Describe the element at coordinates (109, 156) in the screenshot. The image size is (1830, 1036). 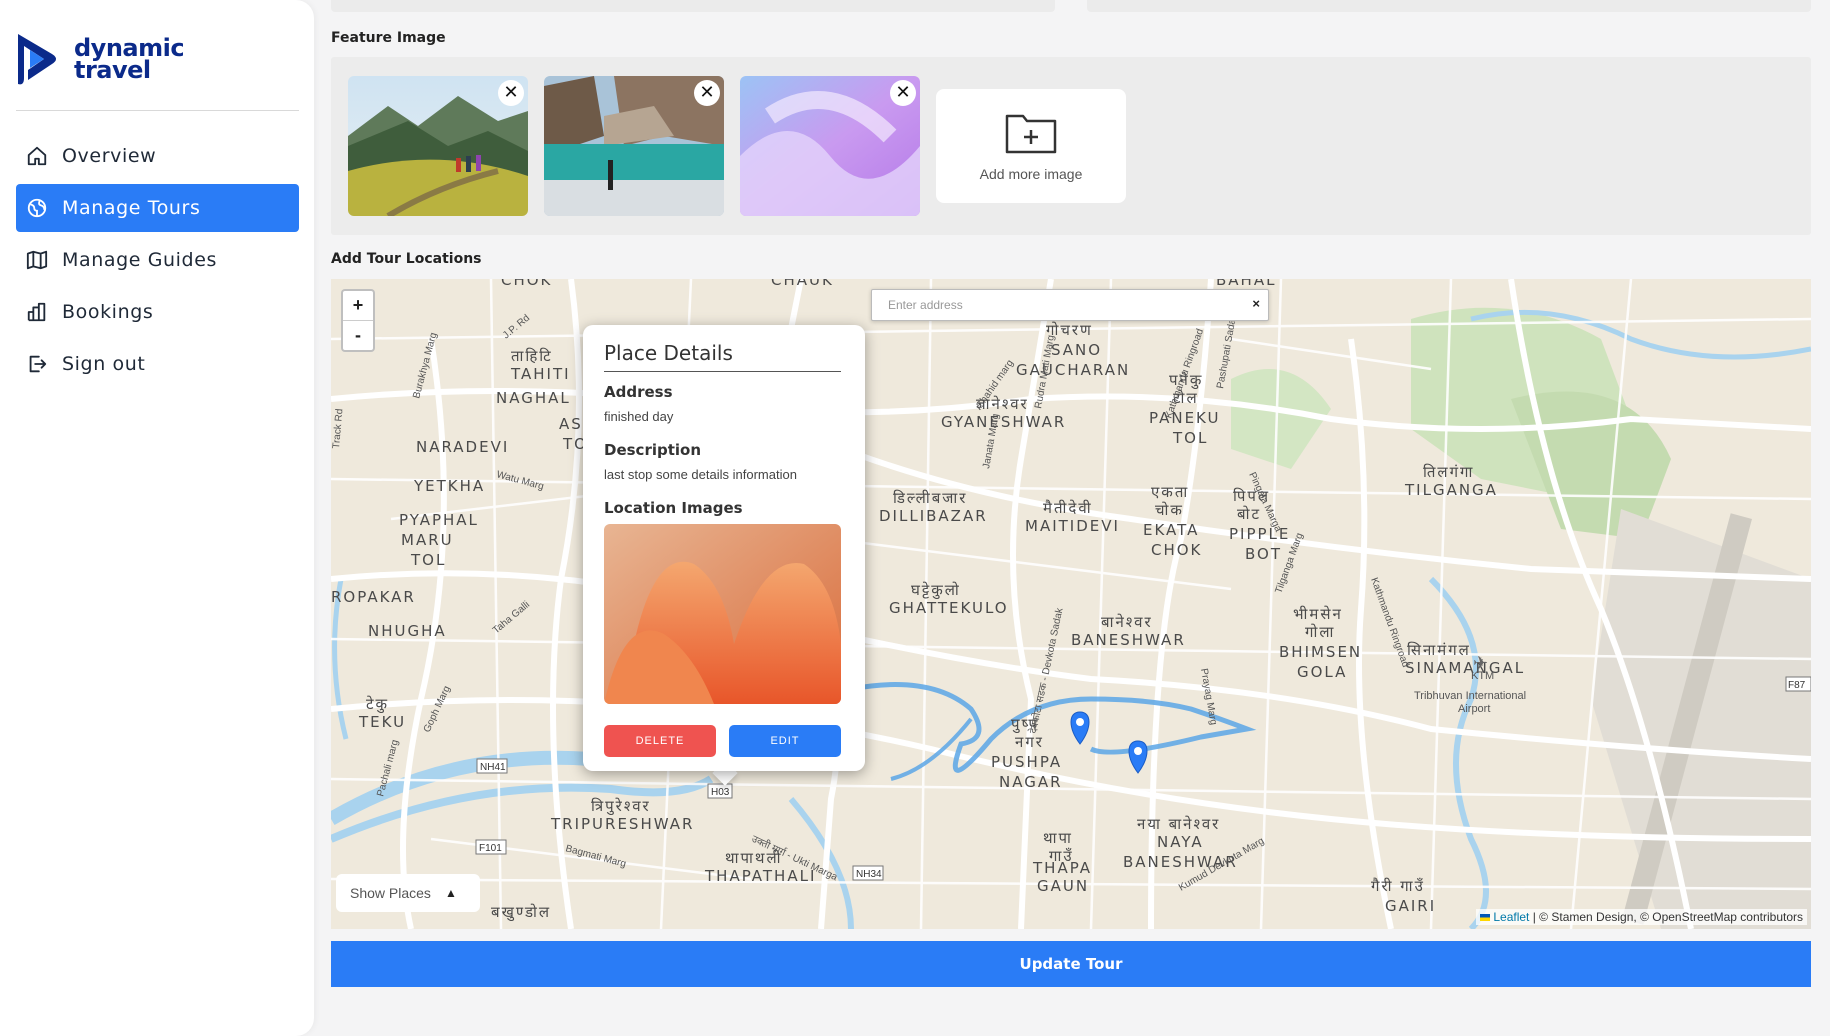
I see `sidebar-item-label: Overview` at that location.